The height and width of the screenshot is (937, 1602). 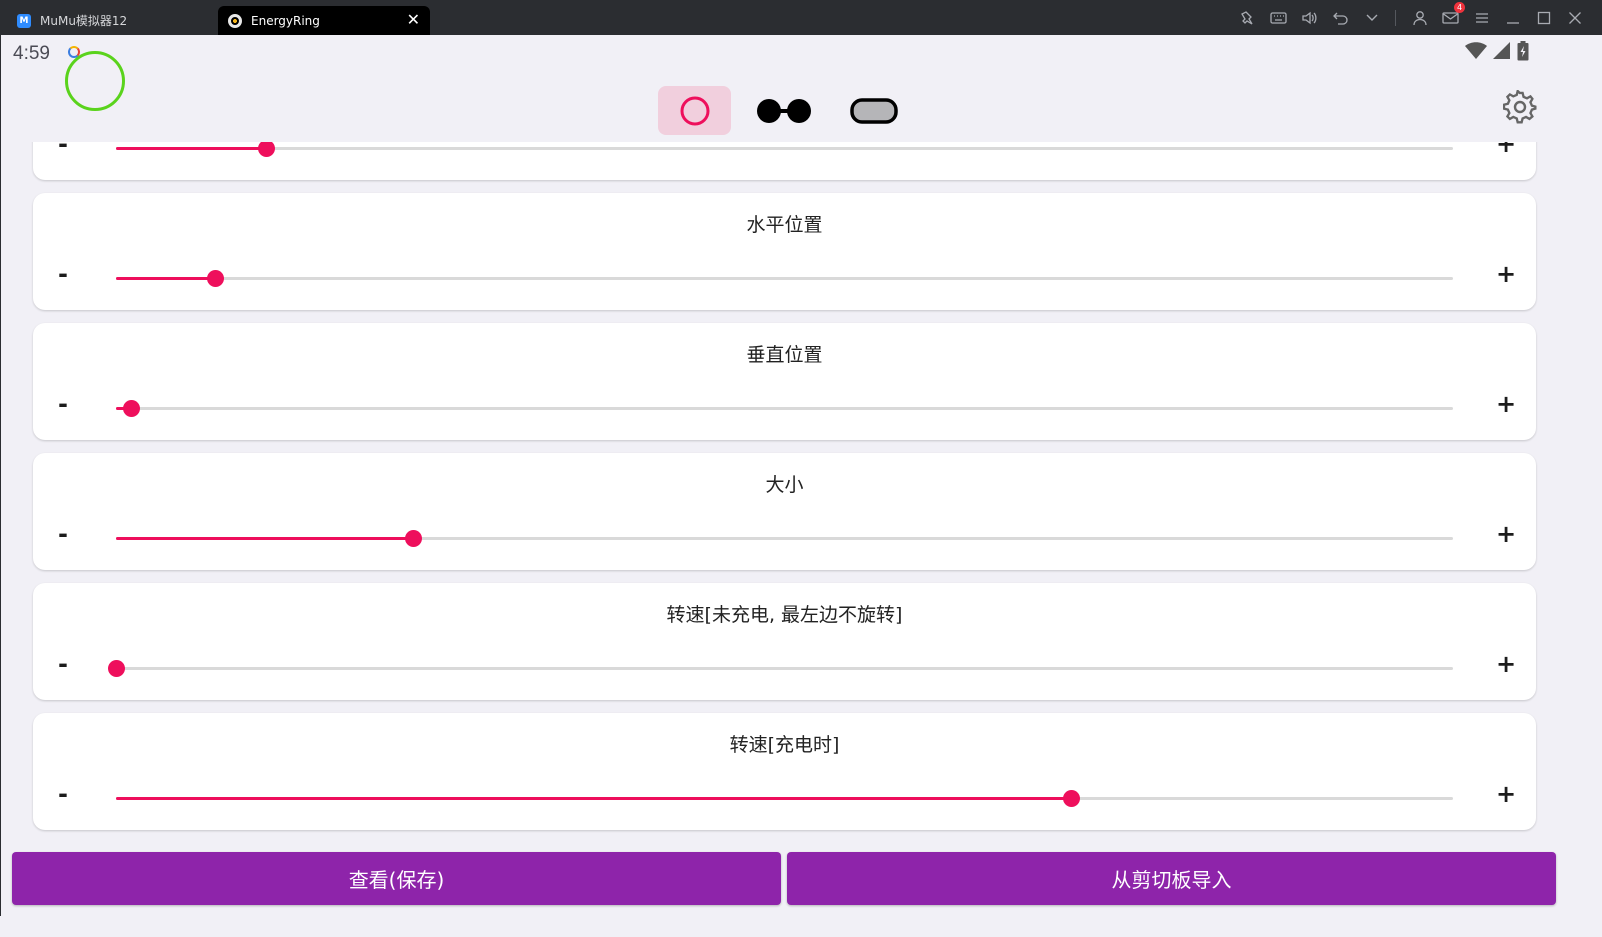 What do you see at coordinates (1171, 878) in the screenshot?
I see `import-from-clipboard-button: 从剪切板导入` at bounding box center [1171, 878].